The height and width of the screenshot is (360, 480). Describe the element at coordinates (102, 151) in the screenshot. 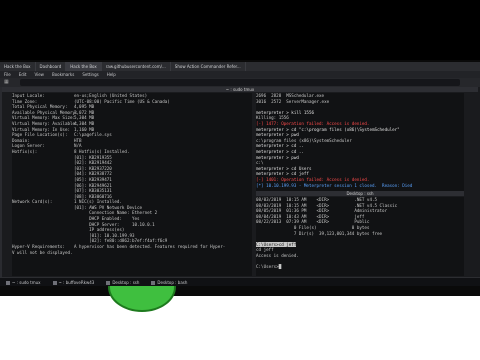

I see `terminal-value: 8 Hotfix(s) Installed.` at that location.